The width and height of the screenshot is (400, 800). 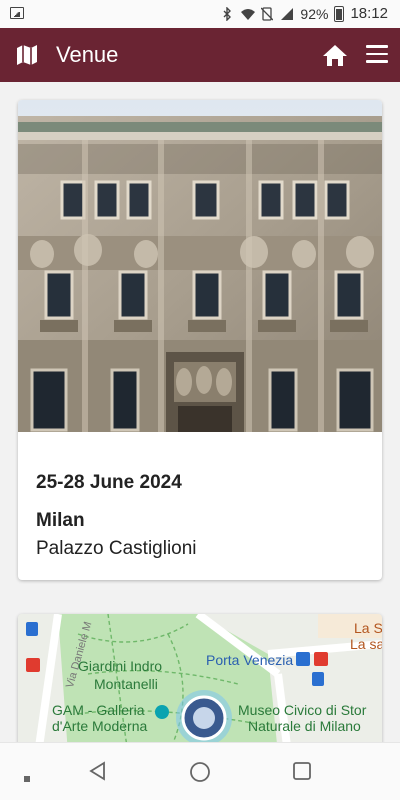 What do you see at coordinates (200, 774) in the screenshot?
I see `home-button` at bounding box center [200, 774].